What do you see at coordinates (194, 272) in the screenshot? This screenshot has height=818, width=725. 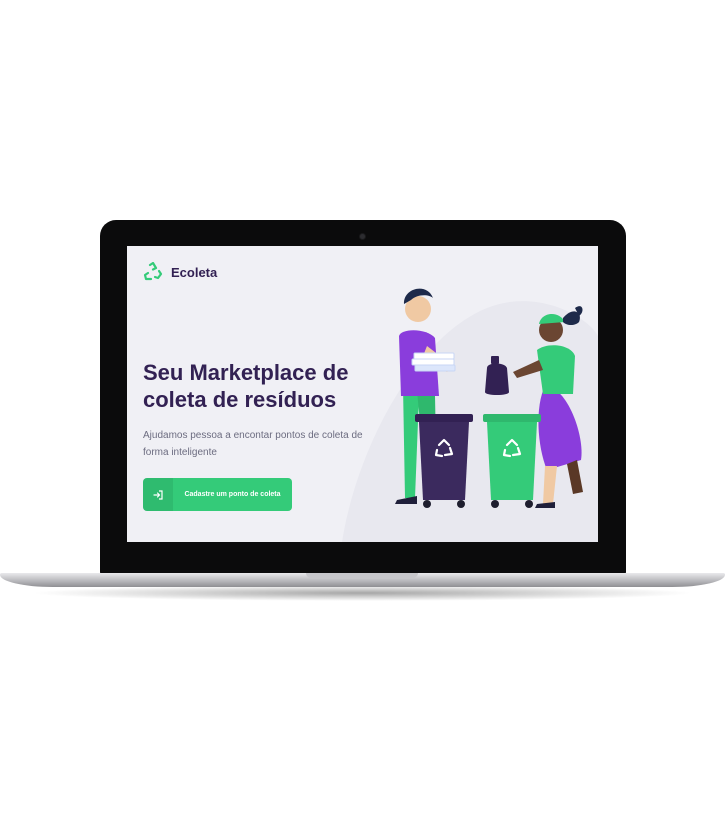 I see `app-name: Ecoleta` at bounding box center [194, 272].